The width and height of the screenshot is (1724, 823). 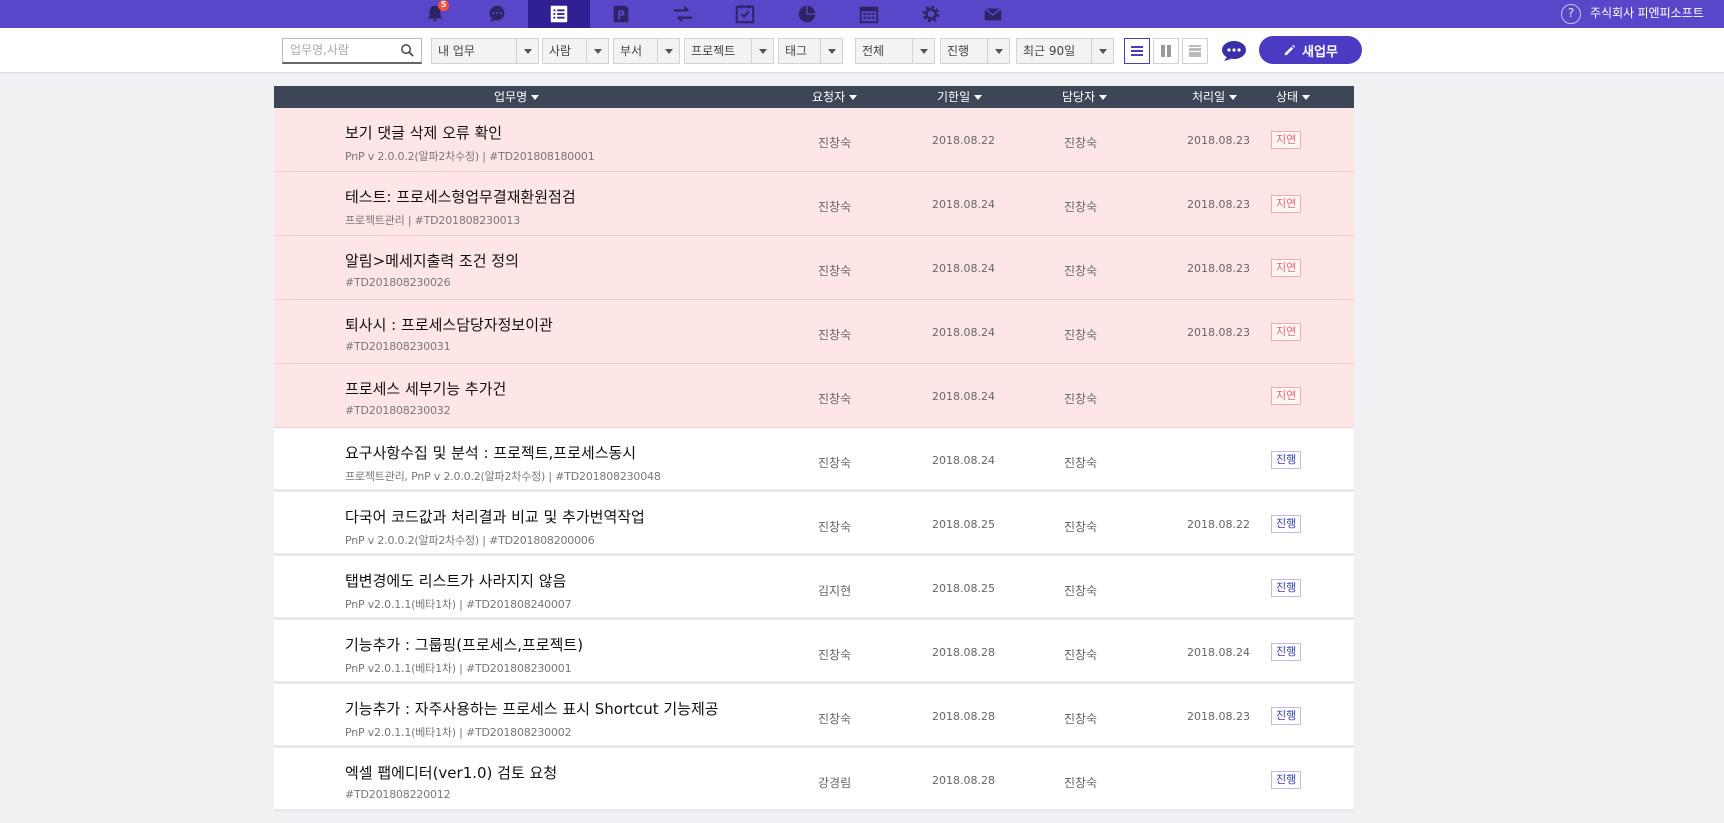 I want to click on search-box, so click(x=352, y=51).